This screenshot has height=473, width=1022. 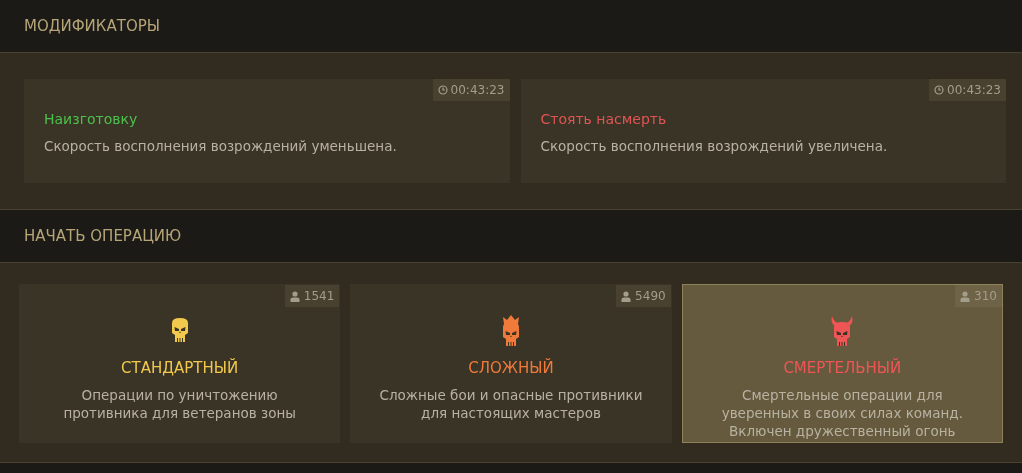 What do you see at coordinates (842, 332) in the screenshot?
I see `skull-icon` at bounding box center [842, 332].